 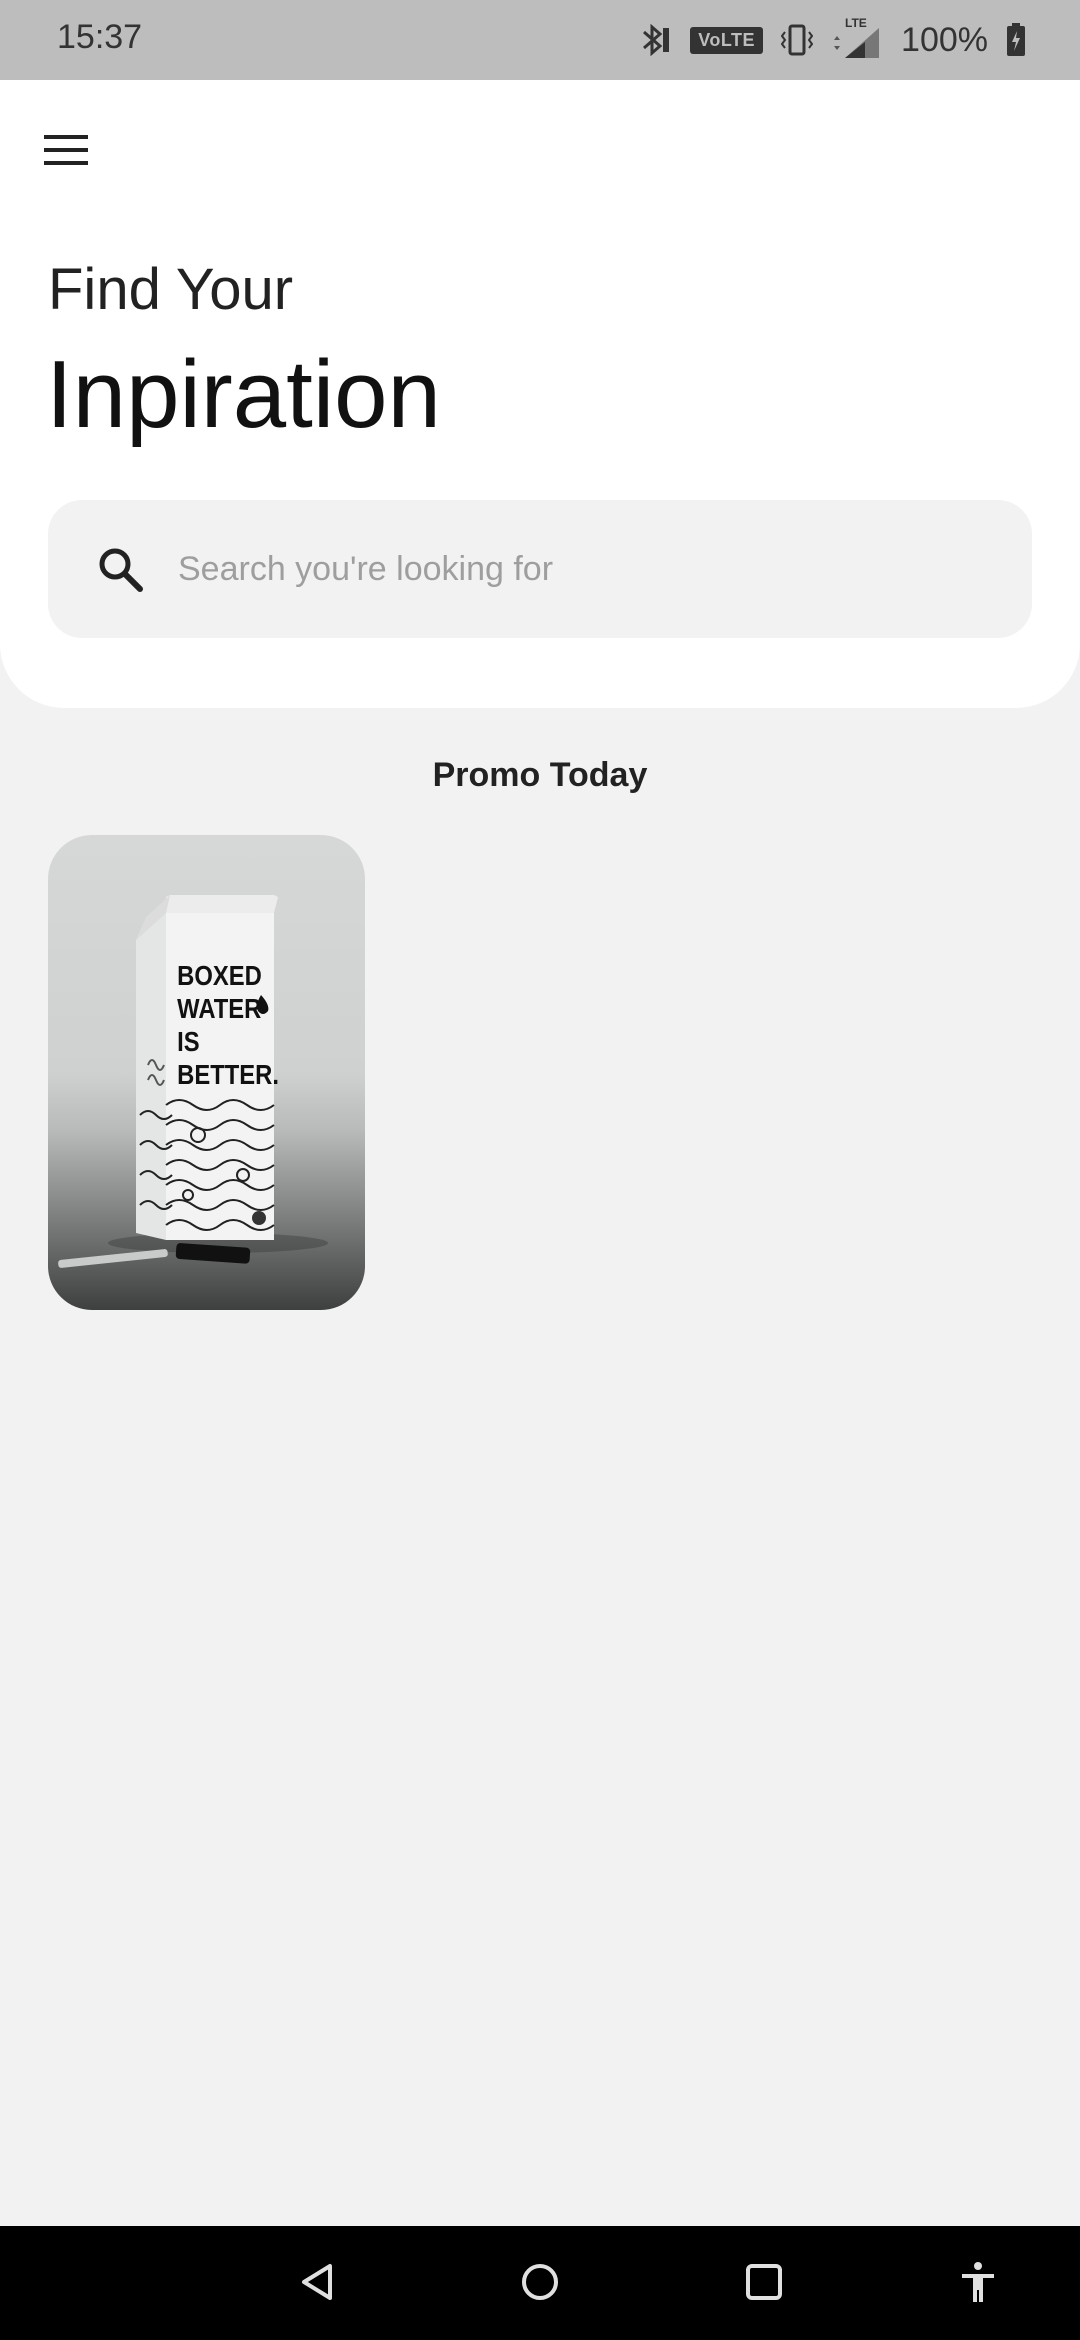 I want to click on back-icon, so click(x=318, y=2284).